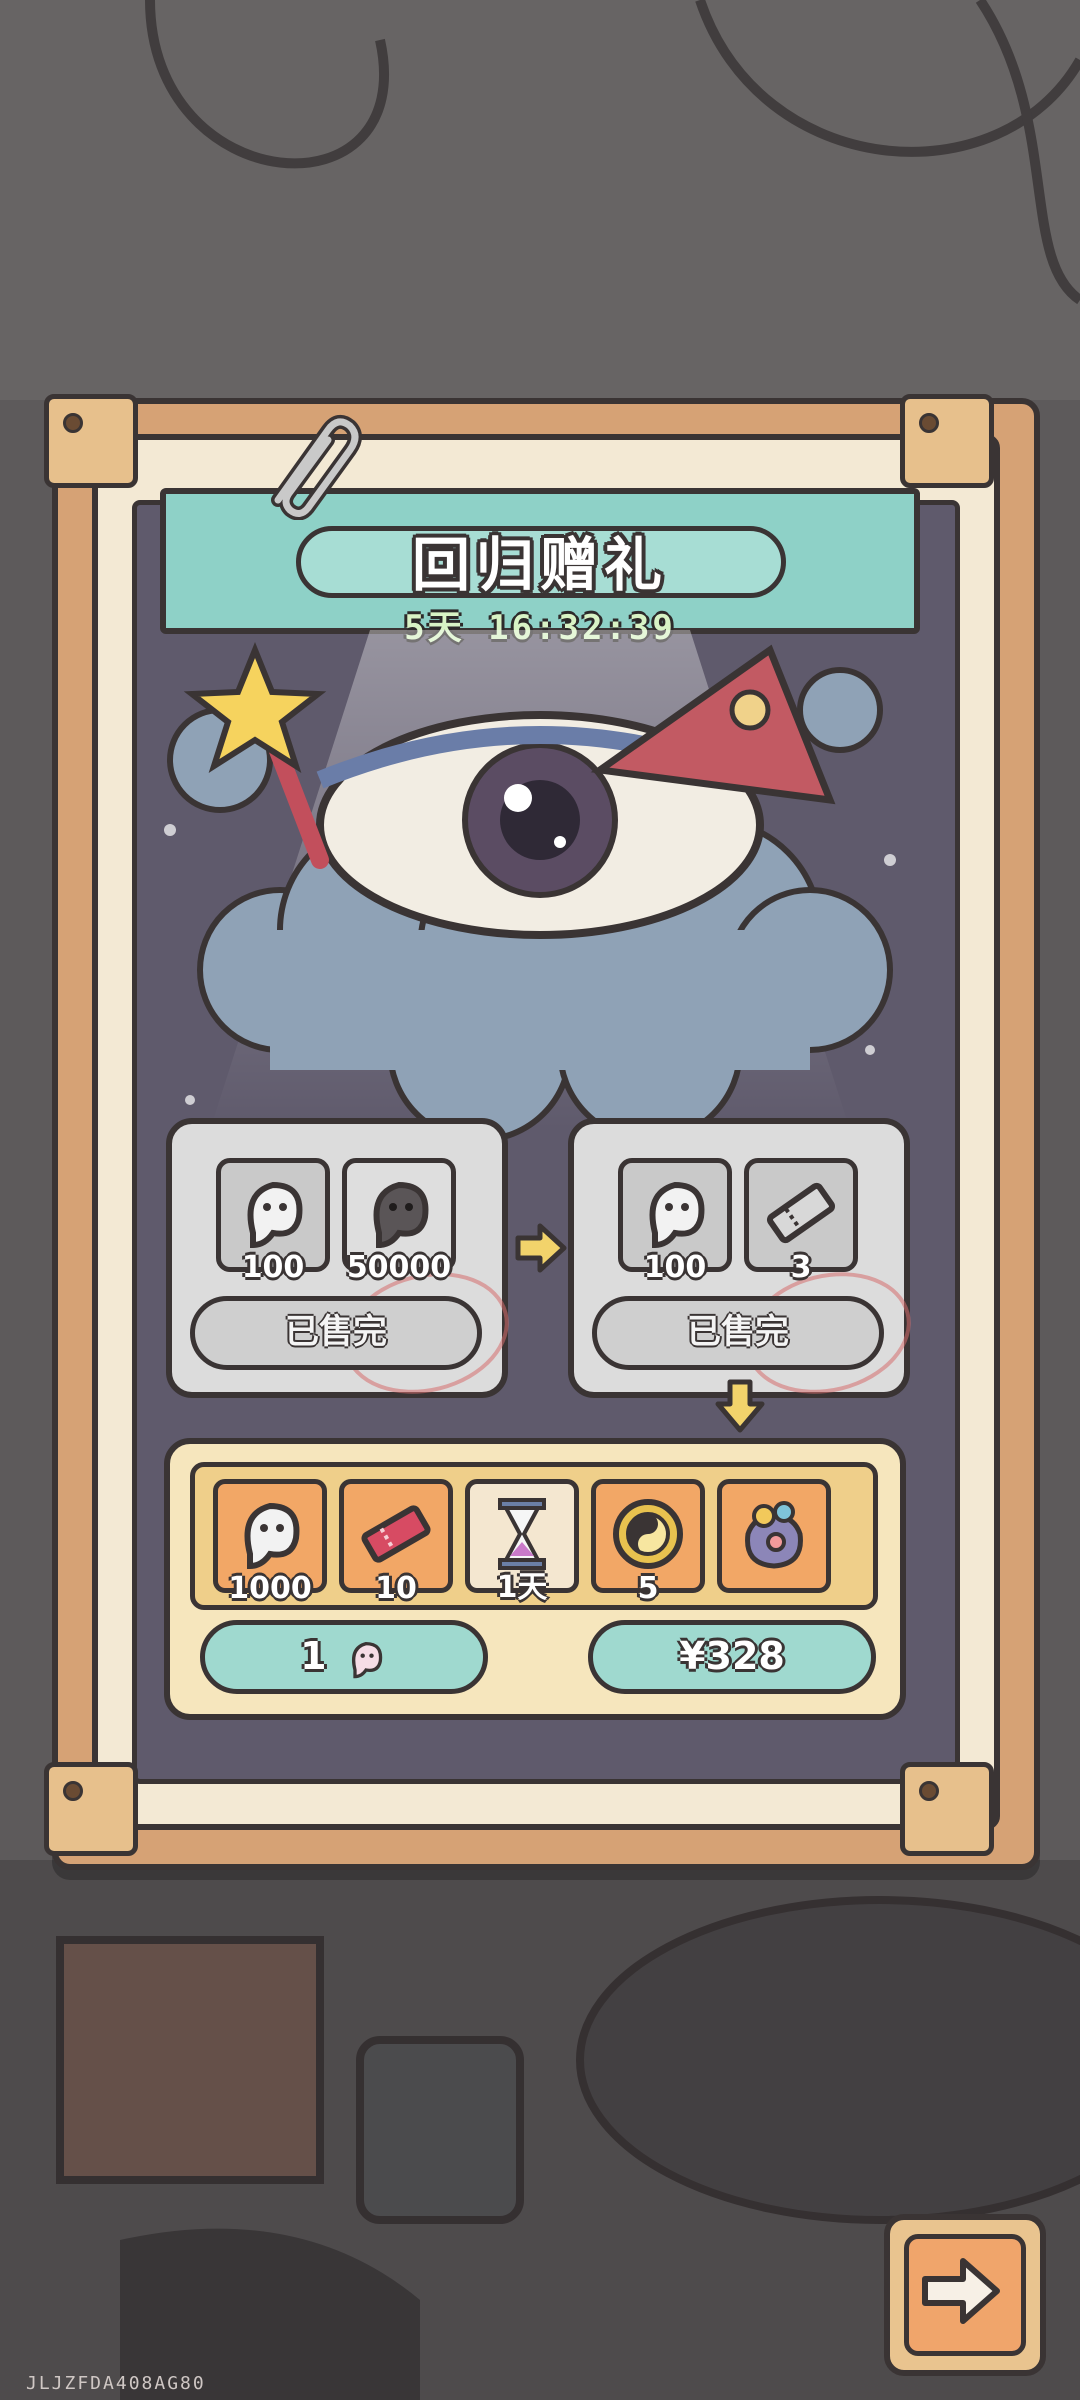 This screenshot has height=2400, width=1080. I want to click on bundle-card: 1000 10 1天 5 1 ¥328, so click(535, 1579).